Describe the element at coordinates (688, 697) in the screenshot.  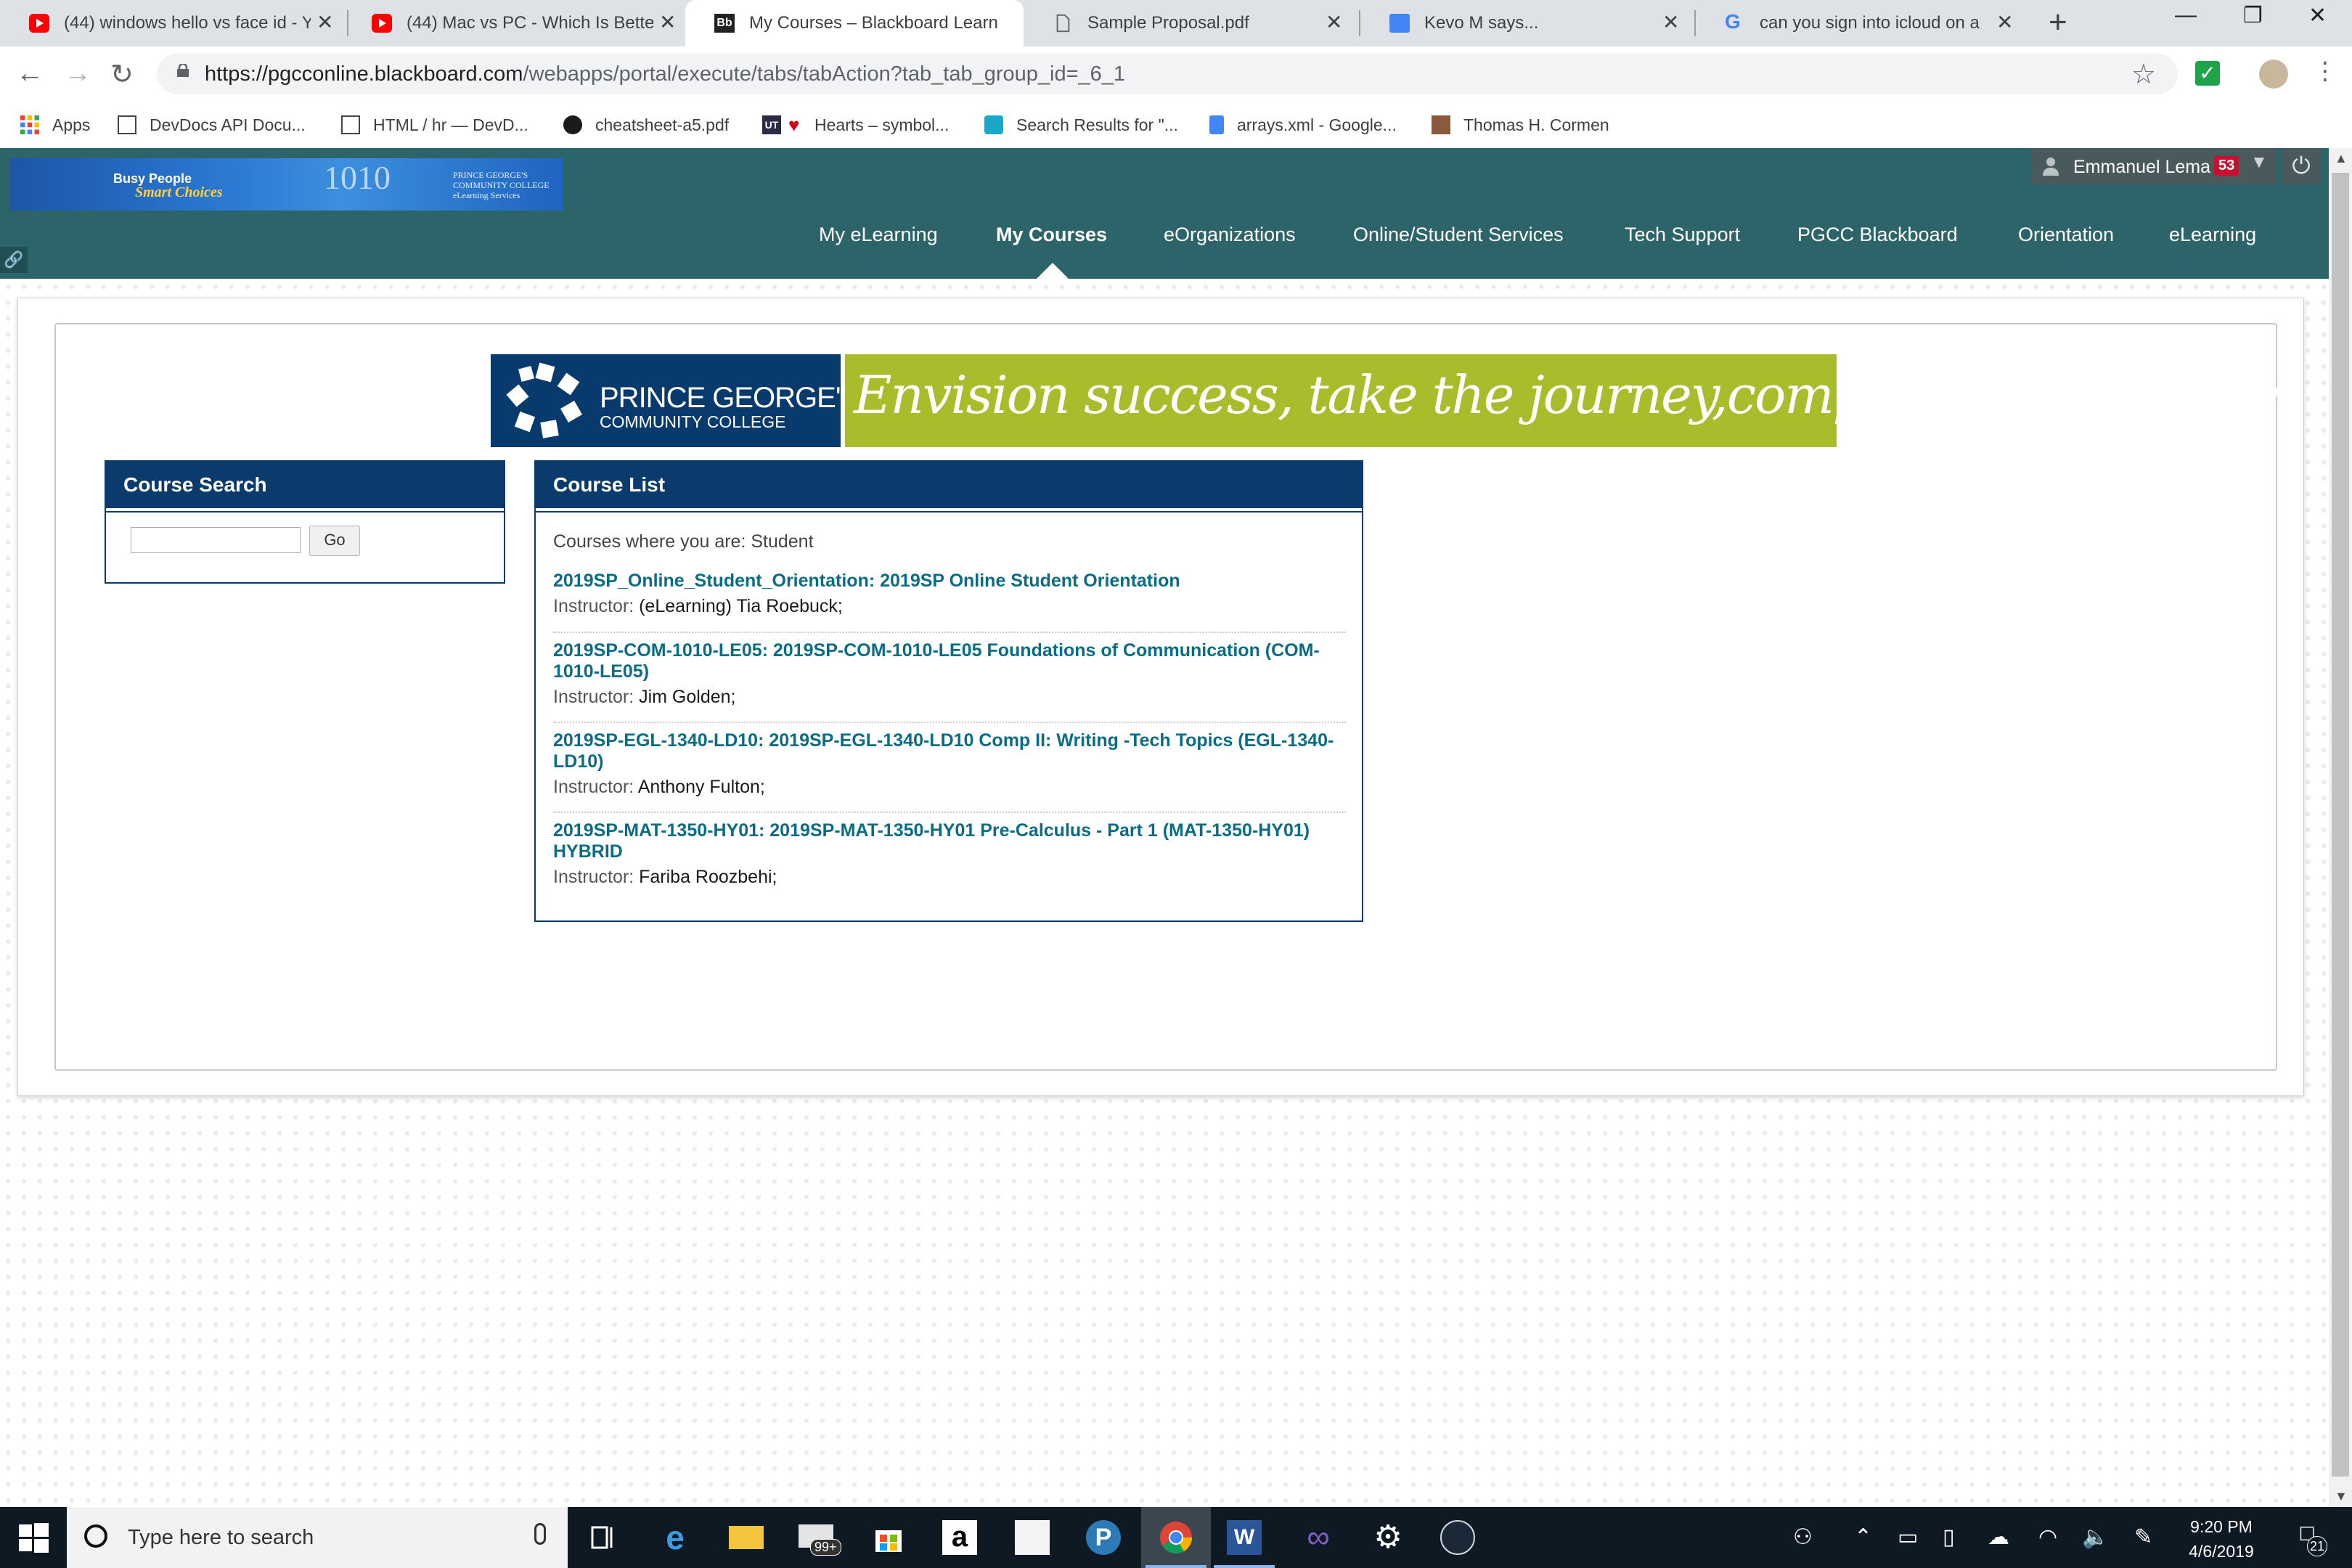
I see `instructor-name: Jim Golden;` at that location.